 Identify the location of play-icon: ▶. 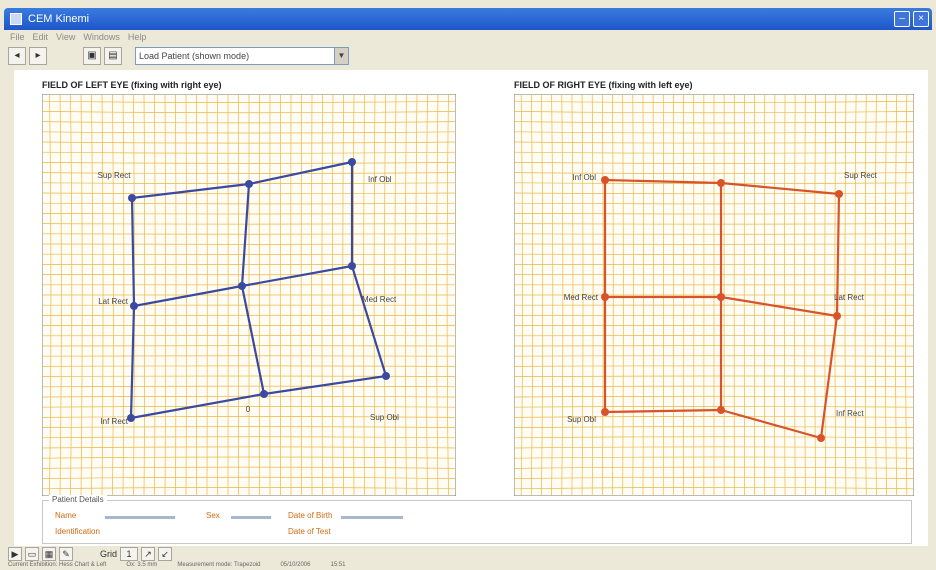
(15, 554).